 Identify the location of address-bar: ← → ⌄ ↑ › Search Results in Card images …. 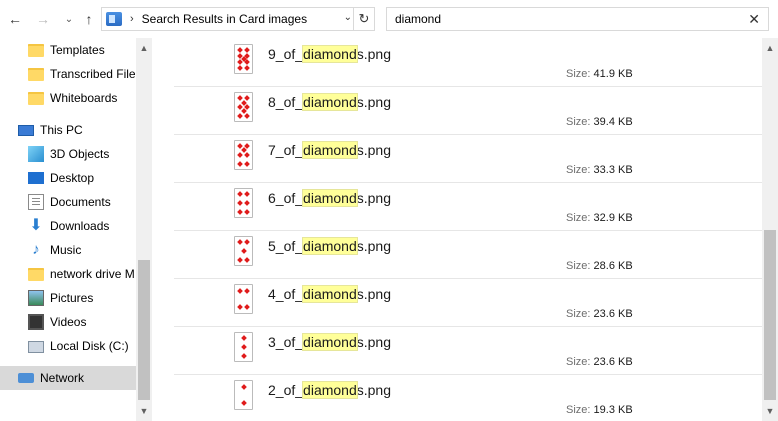
(389, 19).